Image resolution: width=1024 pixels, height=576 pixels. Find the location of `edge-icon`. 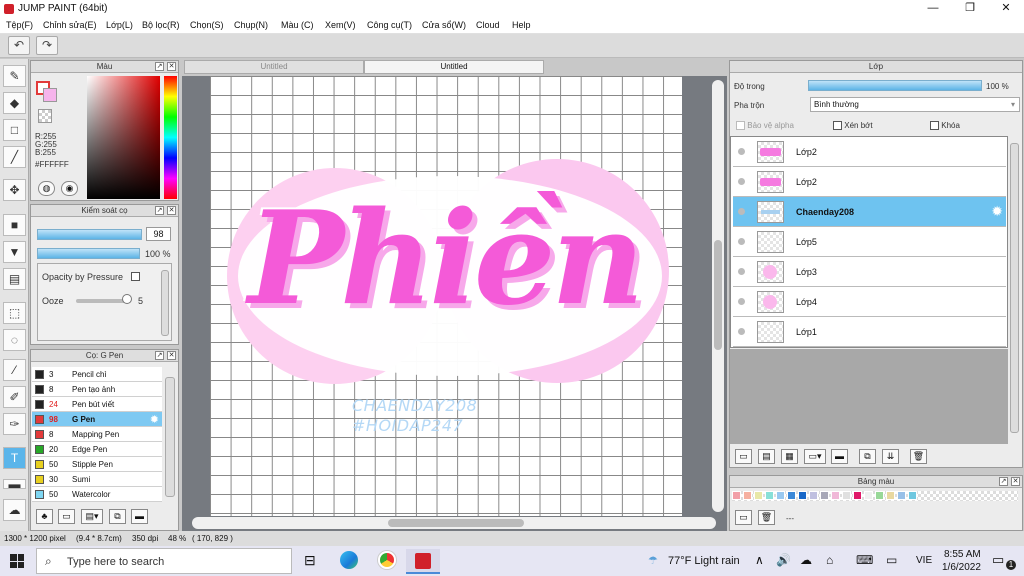

edge-icon is located at coordinates (349, 560).